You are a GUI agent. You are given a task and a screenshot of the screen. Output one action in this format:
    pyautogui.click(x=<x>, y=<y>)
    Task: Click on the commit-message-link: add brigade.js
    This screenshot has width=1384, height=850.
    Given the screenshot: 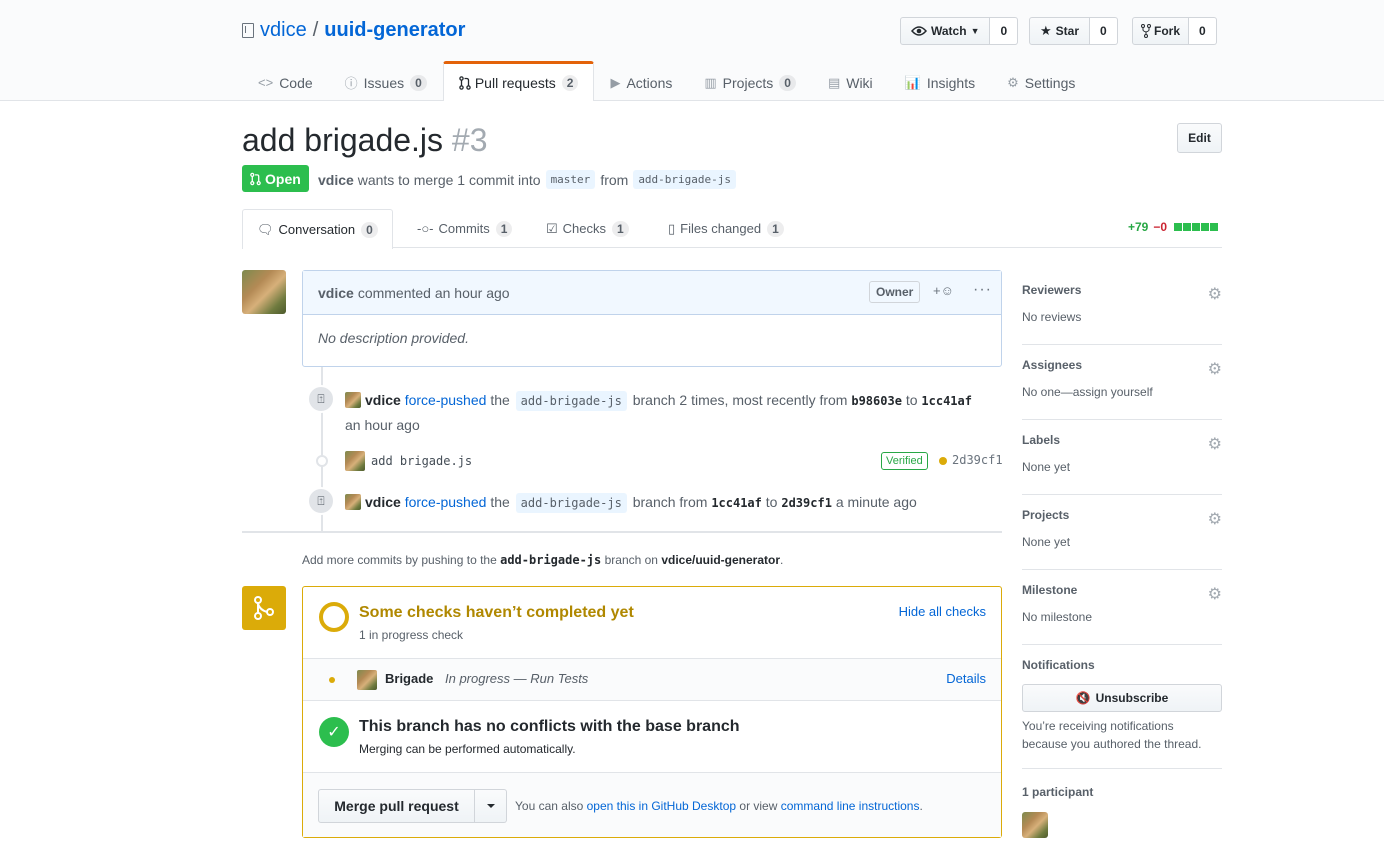 What is the action you would take?
    pyautogui.click(x=421, y=461)
    